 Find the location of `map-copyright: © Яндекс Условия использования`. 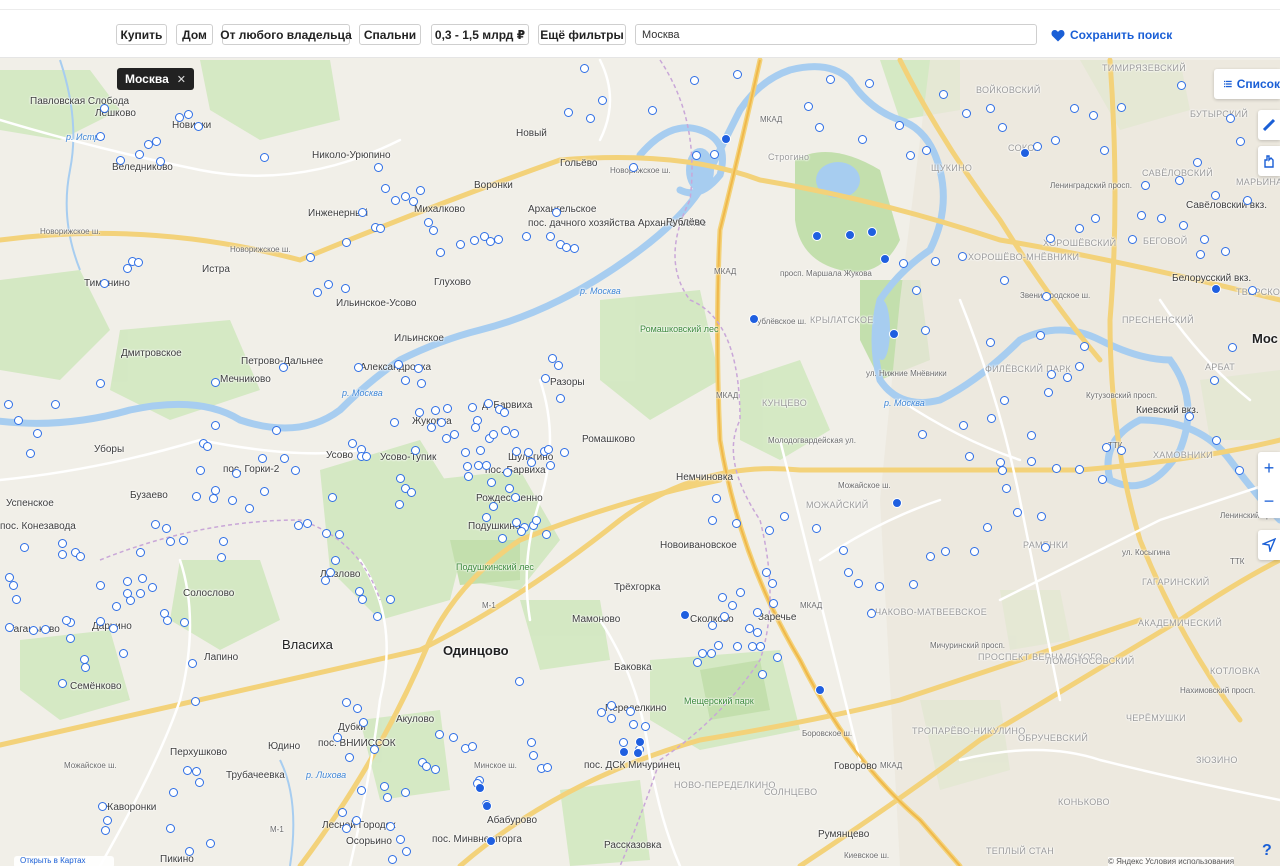

map-copyright: © Яндекс Условия использования is located at coordinates (1171, 861).